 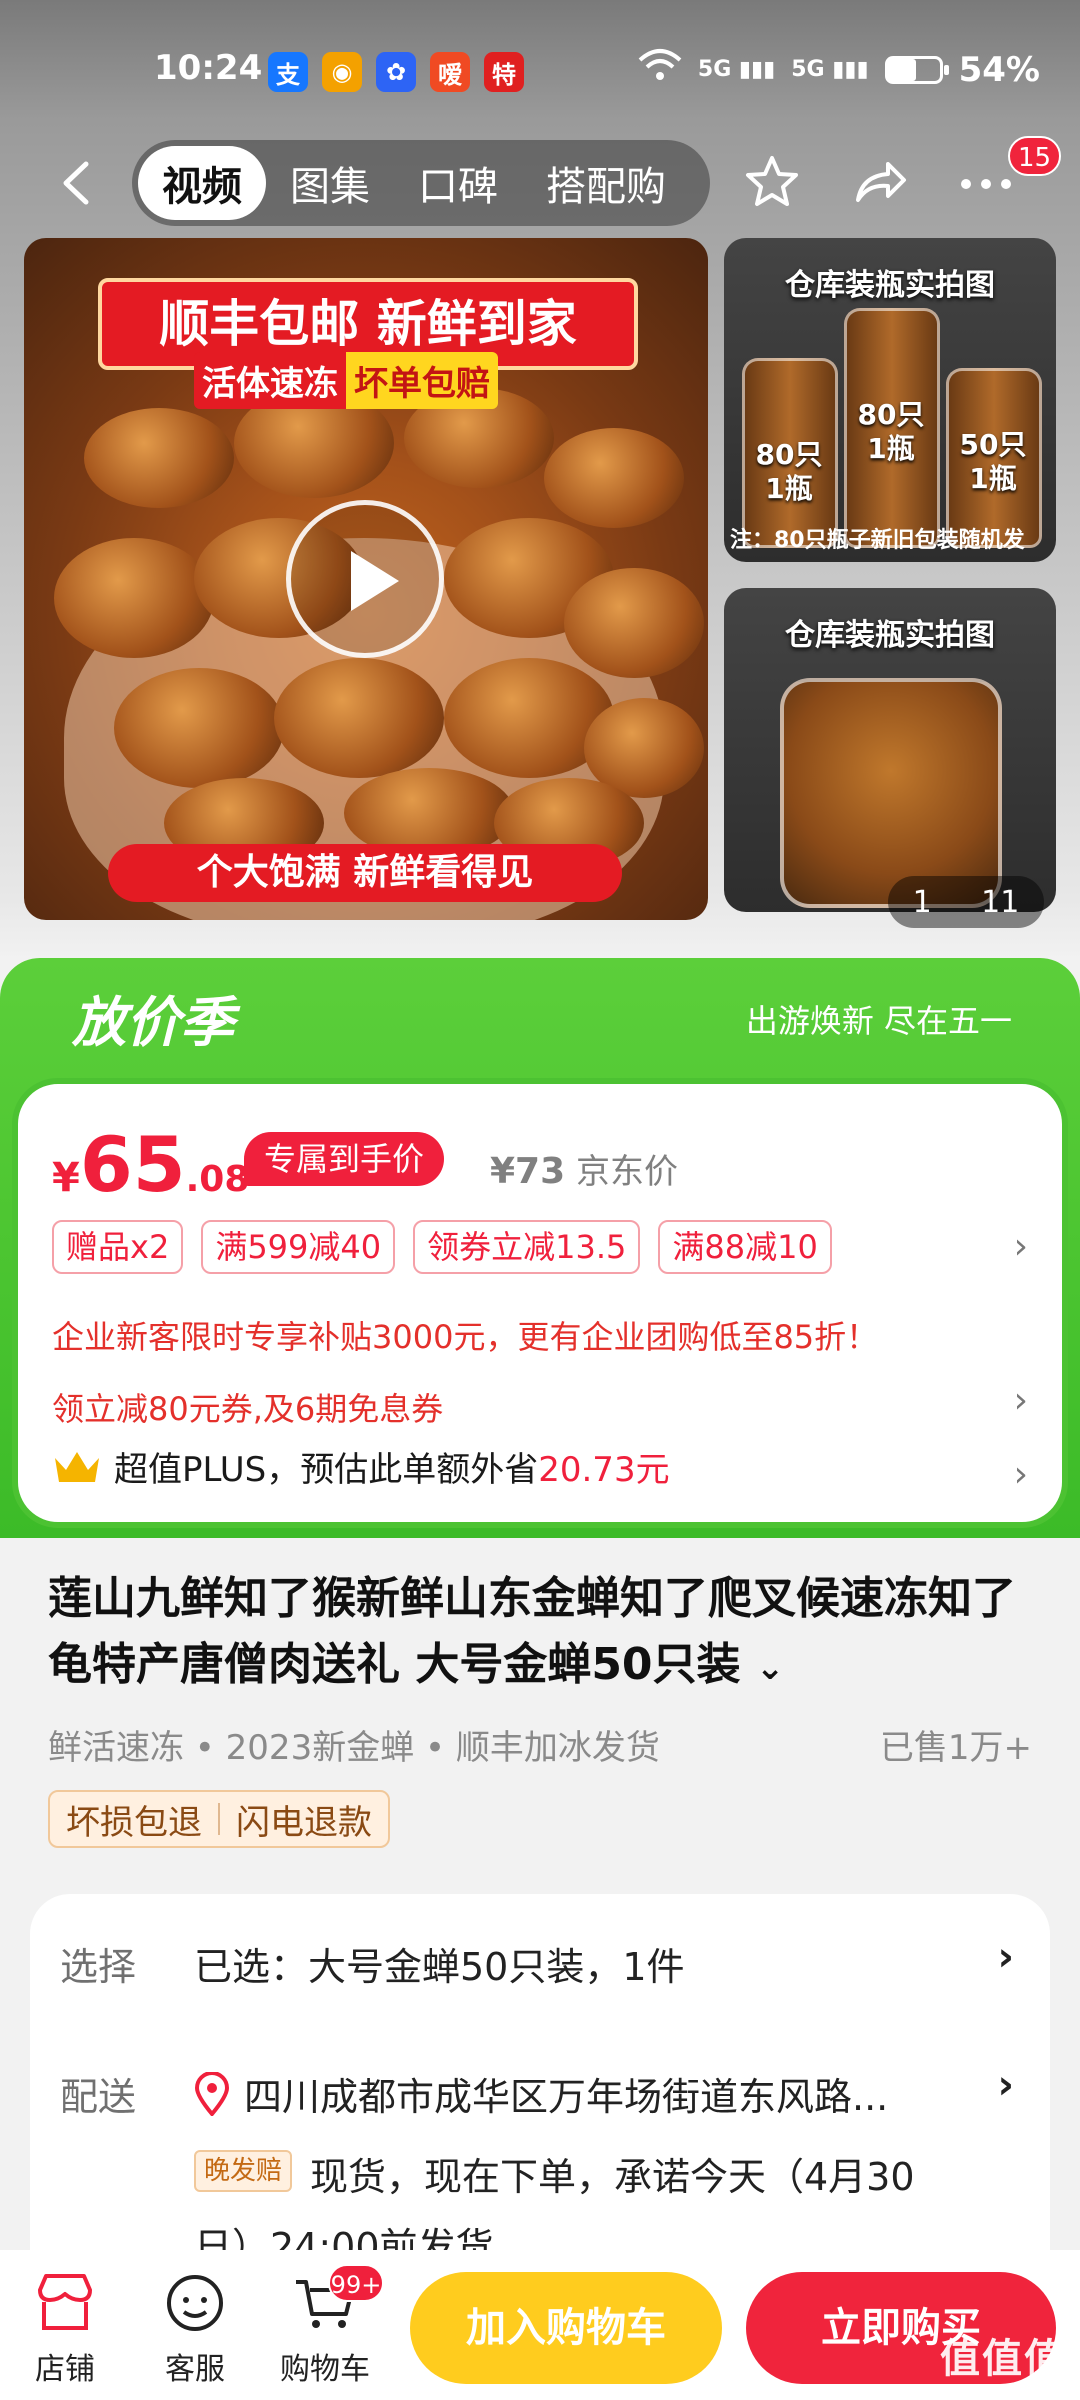 I want to click on coupon-chip: 满599减40, so click(x=298, y=1247).